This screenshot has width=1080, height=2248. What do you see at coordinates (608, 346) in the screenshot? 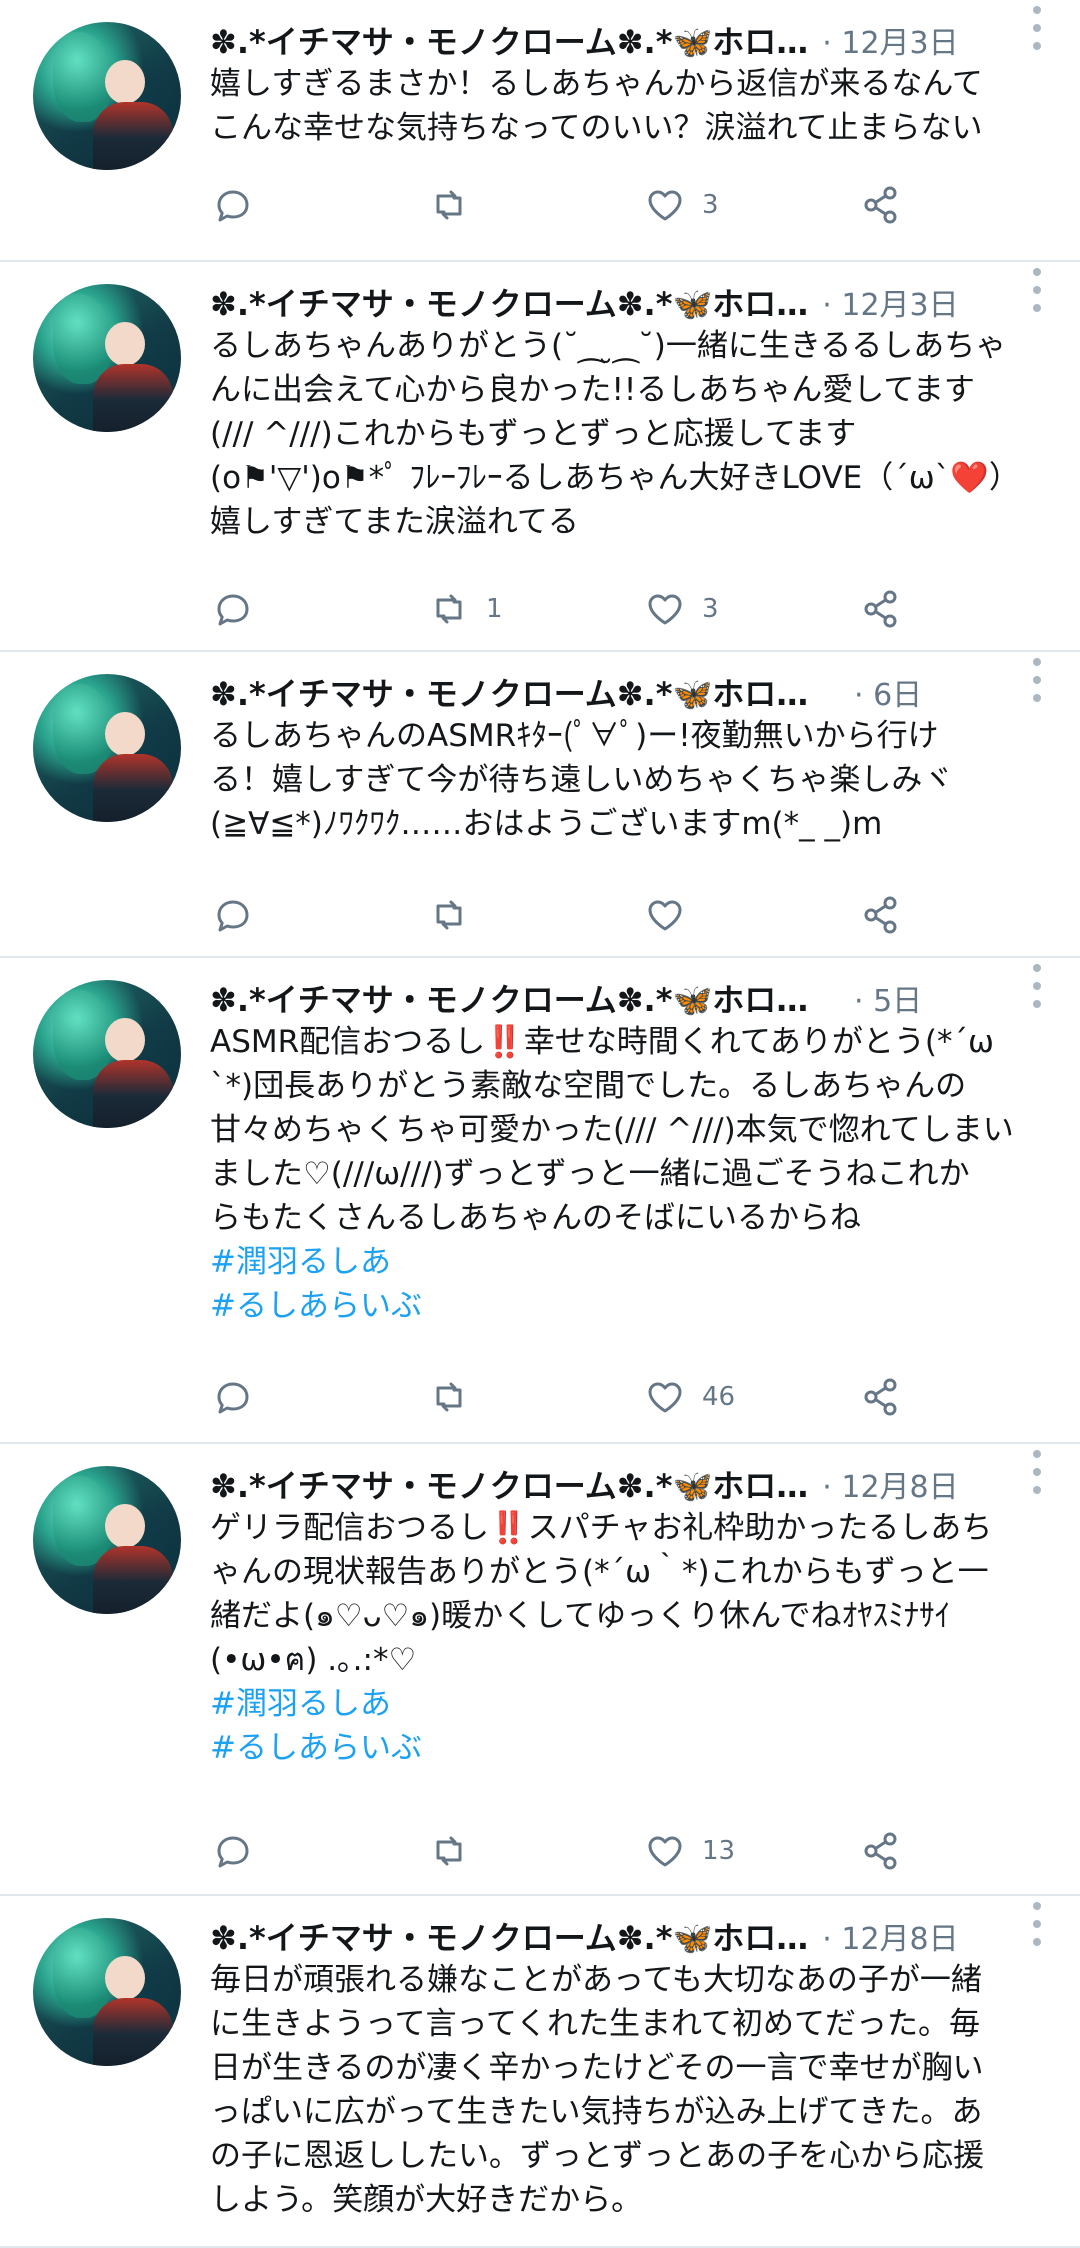
I see `tweet-text-line: るしあちゃんありがとう(˘⁔ ̮⁔˘)一緒に生きるるしあちゃ` at bounding box center [608, 346].